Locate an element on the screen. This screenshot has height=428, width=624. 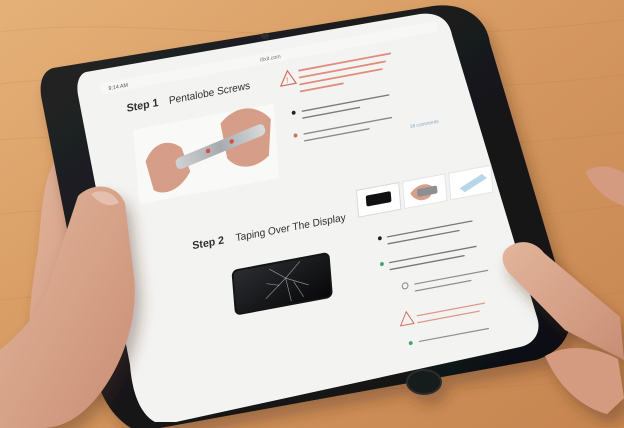
home-button is located at coordinates (424, 382).